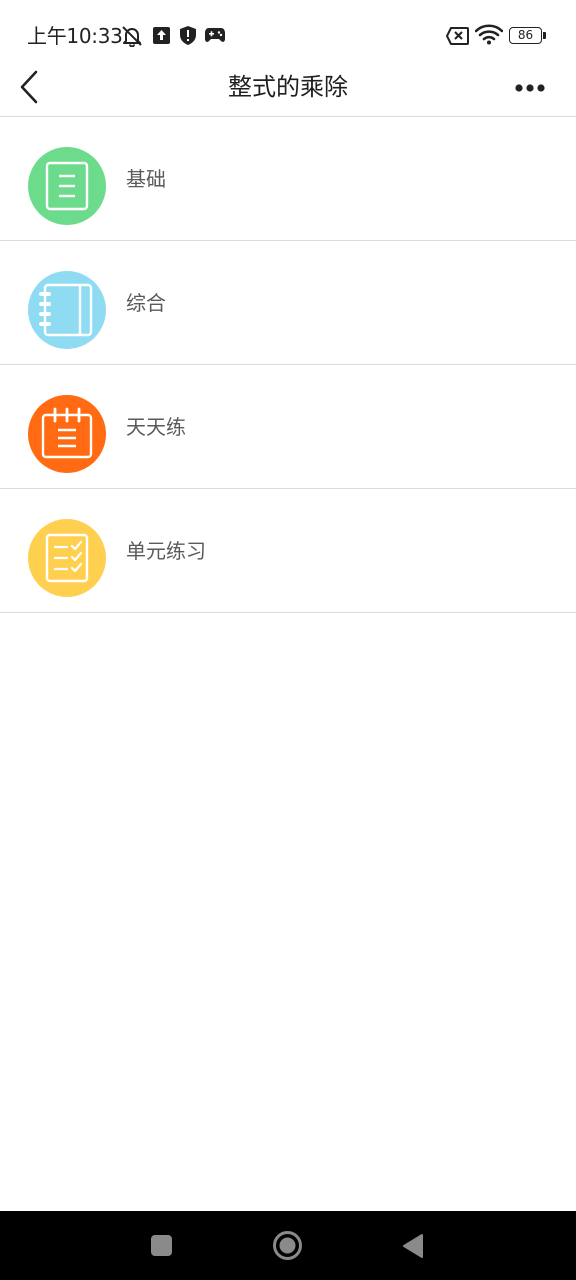 Image resolution: width=576 pixels, height=1280 pixels. I want to click on nav-bar: 整式的乘除, so click(288, 87).